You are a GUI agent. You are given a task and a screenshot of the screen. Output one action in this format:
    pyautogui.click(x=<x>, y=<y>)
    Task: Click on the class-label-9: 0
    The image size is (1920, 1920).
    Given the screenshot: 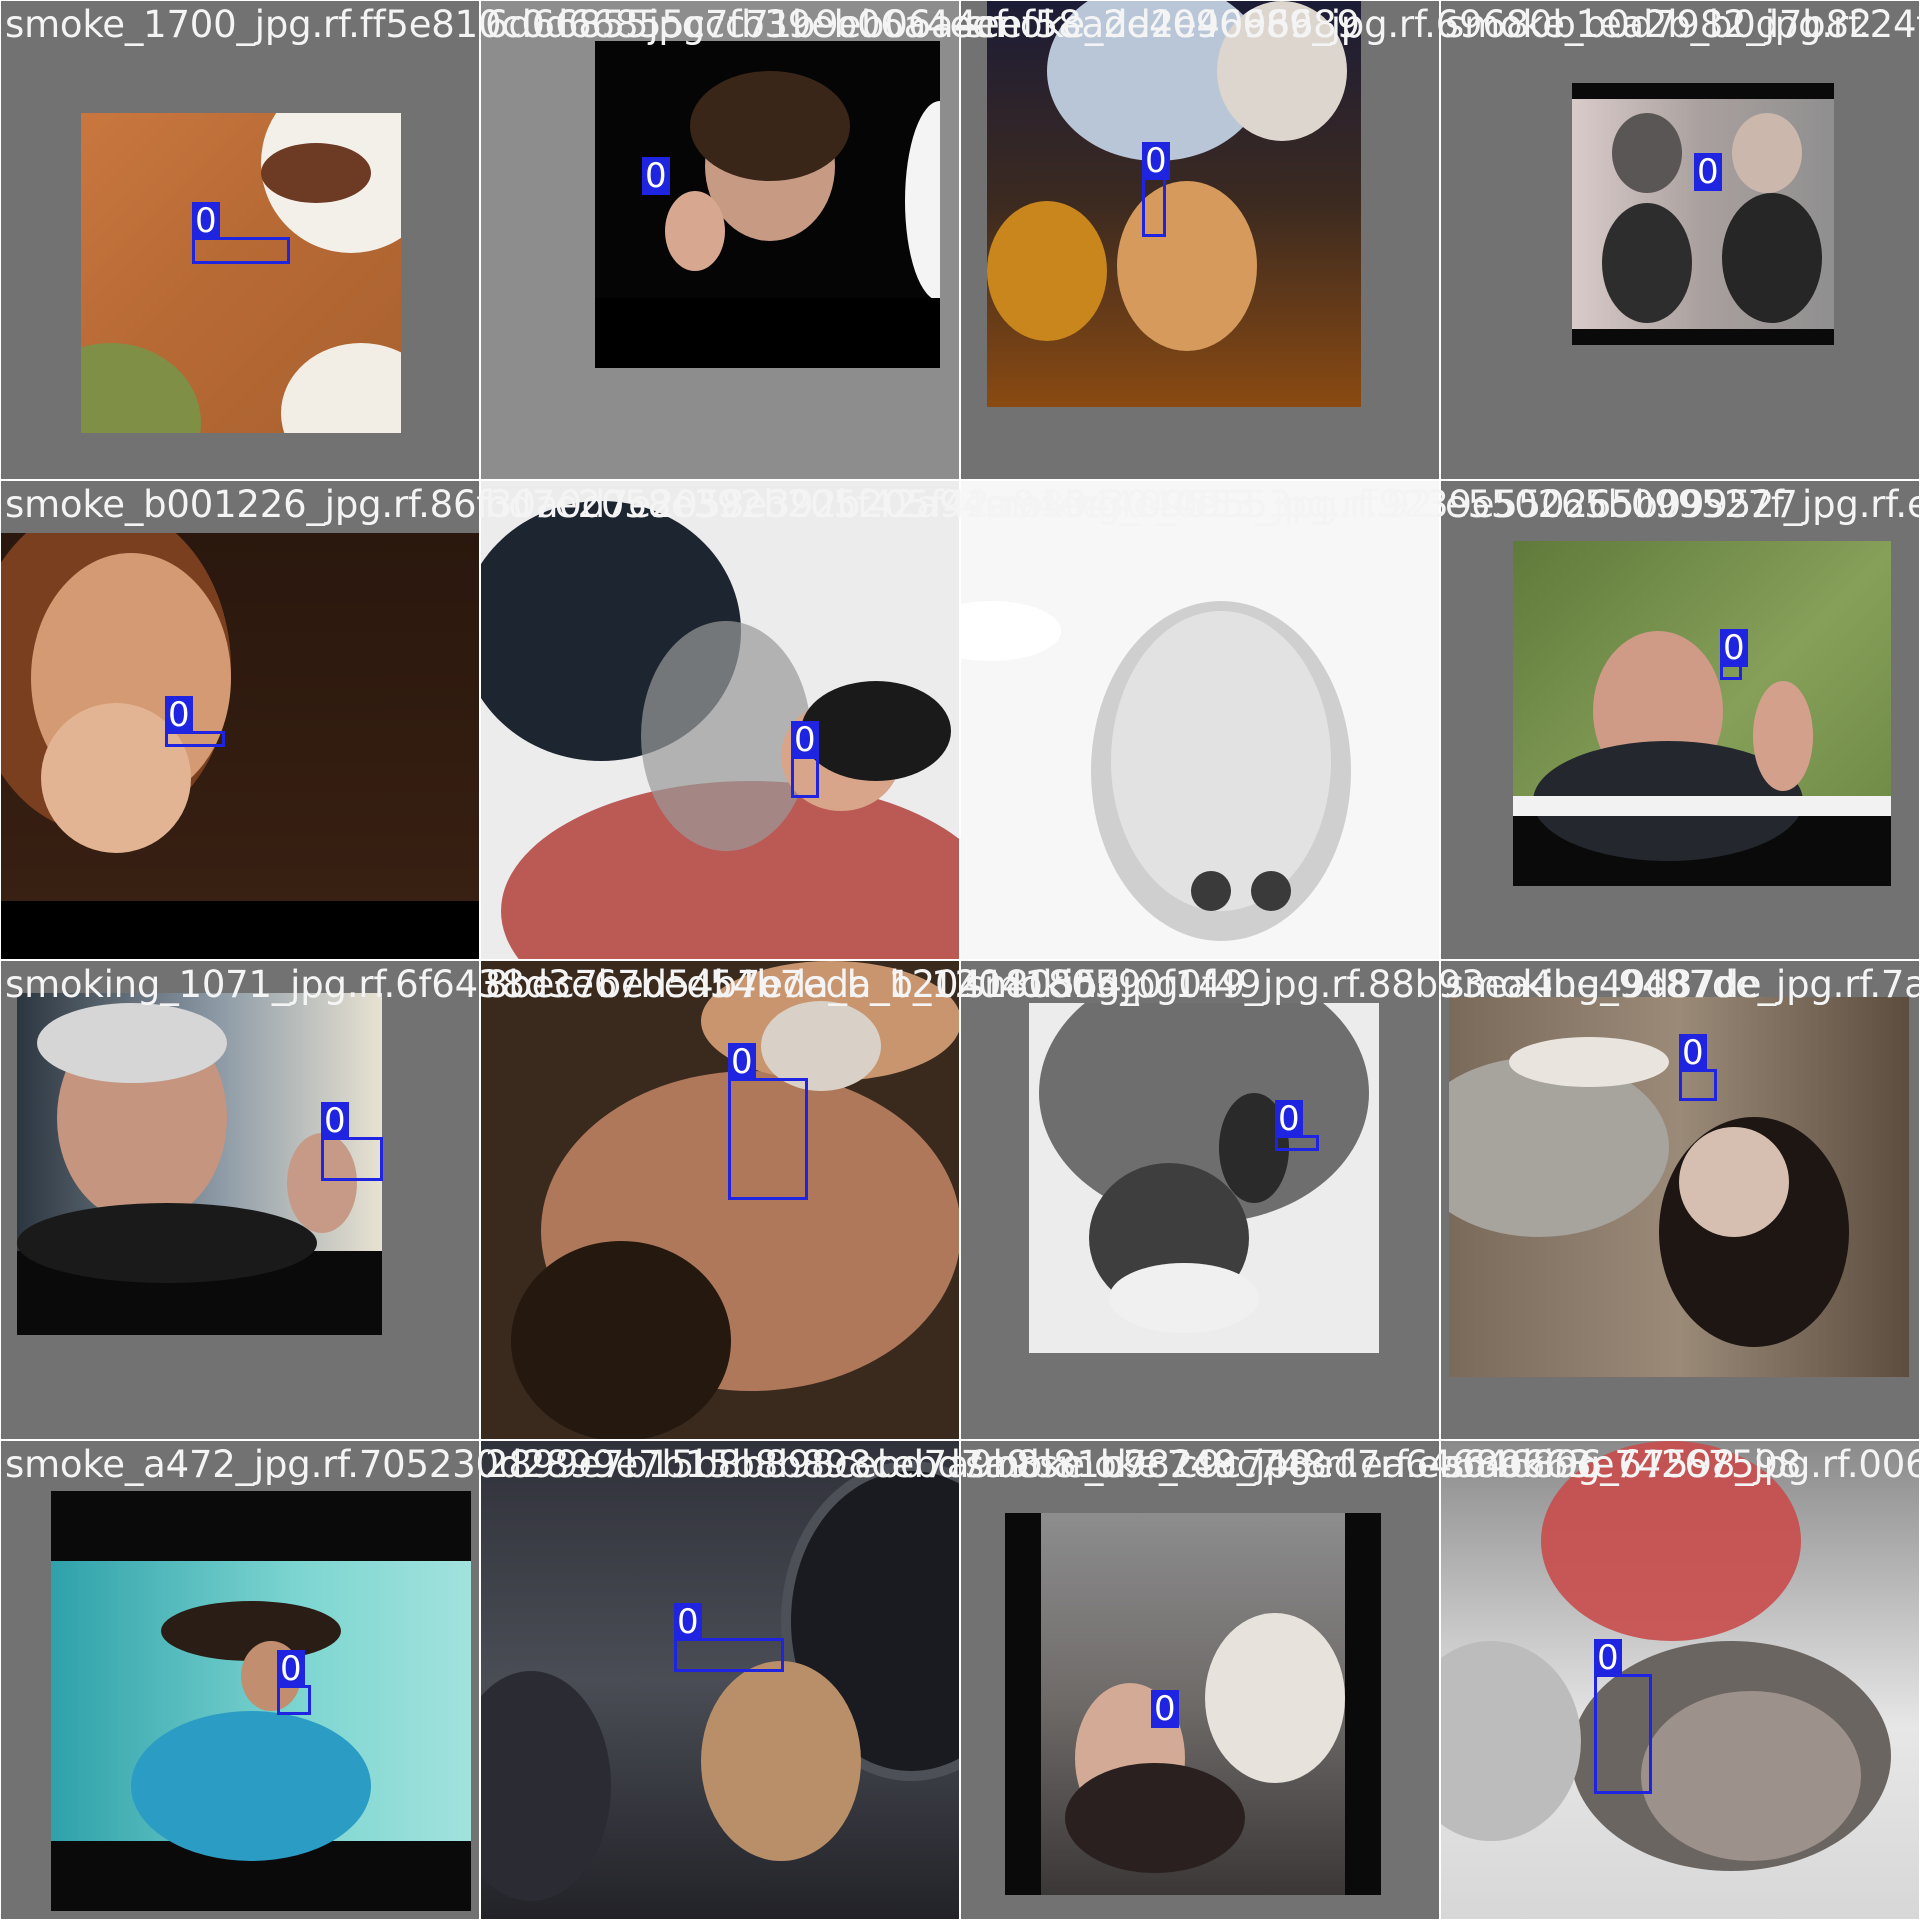 What is the action you would take?
    pyautogui.click(x=335, y=1121)
    